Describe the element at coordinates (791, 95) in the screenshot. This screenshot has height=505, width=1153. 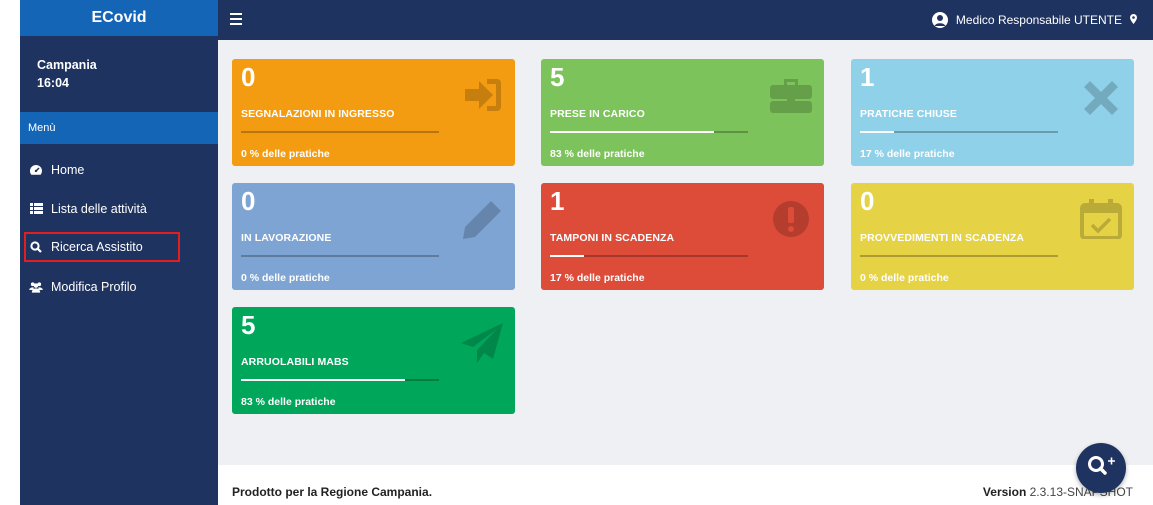
I see `briefcase-icon` at that location.